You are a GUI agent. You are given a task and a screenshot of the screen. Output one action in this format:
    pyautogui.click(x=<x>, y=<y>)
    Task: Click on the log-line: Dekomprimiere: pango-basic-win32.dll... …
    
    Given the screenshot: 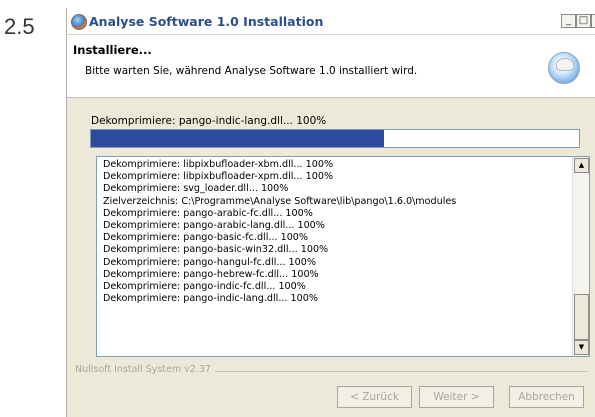 What is the action you would take?
    pyautogui.click(x=216, y=250)
    